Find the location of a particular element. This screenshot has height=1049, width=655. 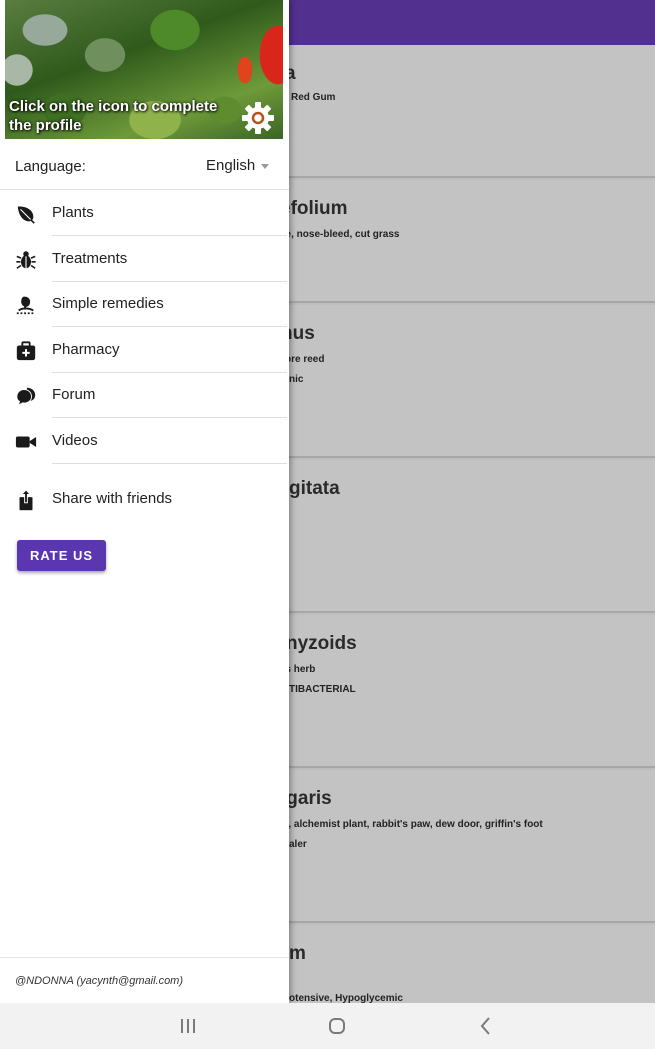

language-value: English is located at coordinates (230, 165).